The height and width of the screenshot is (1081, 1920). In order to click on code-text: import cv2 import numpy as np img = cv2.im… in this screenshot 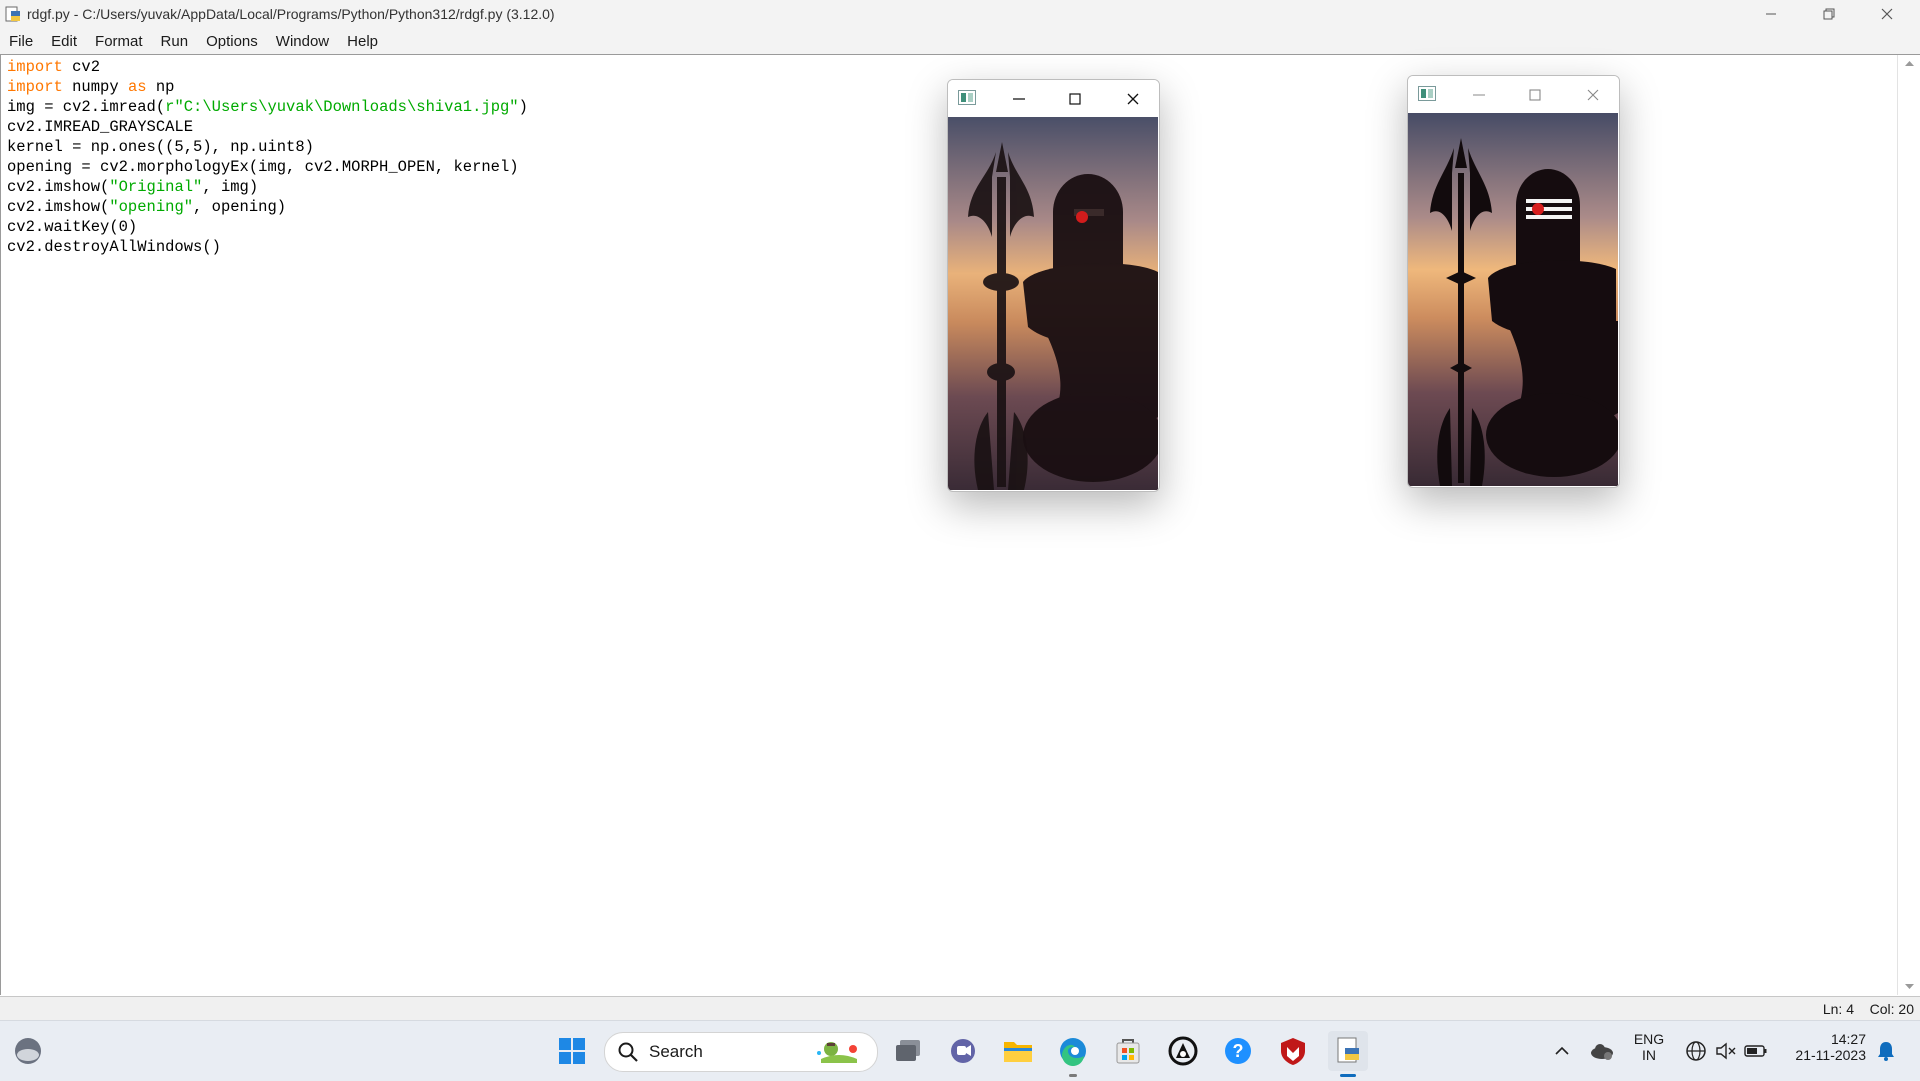, I will do `click(267, 157)`.